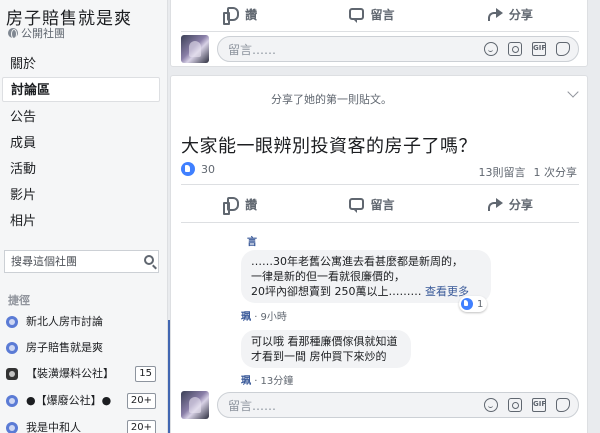  I want to click on comment-reaction: 1, so click(473, 304).